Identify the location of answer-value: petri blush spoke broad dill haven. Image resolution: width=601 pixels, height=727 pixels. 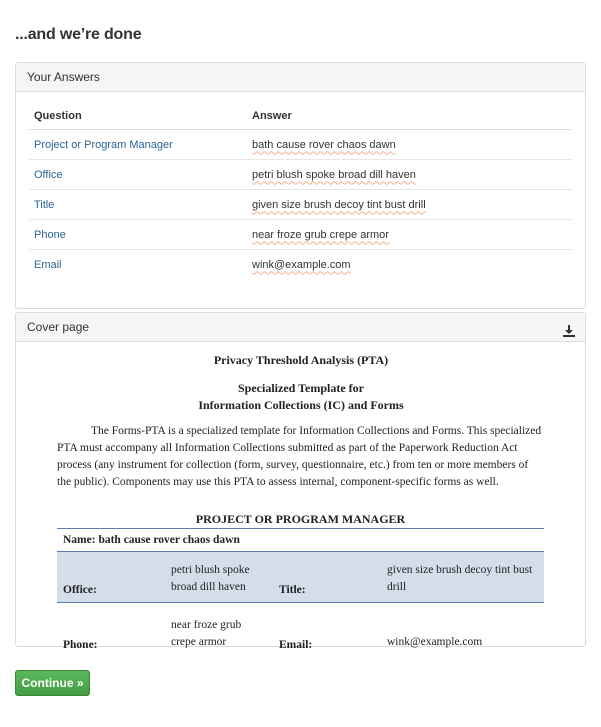
(334, 174).